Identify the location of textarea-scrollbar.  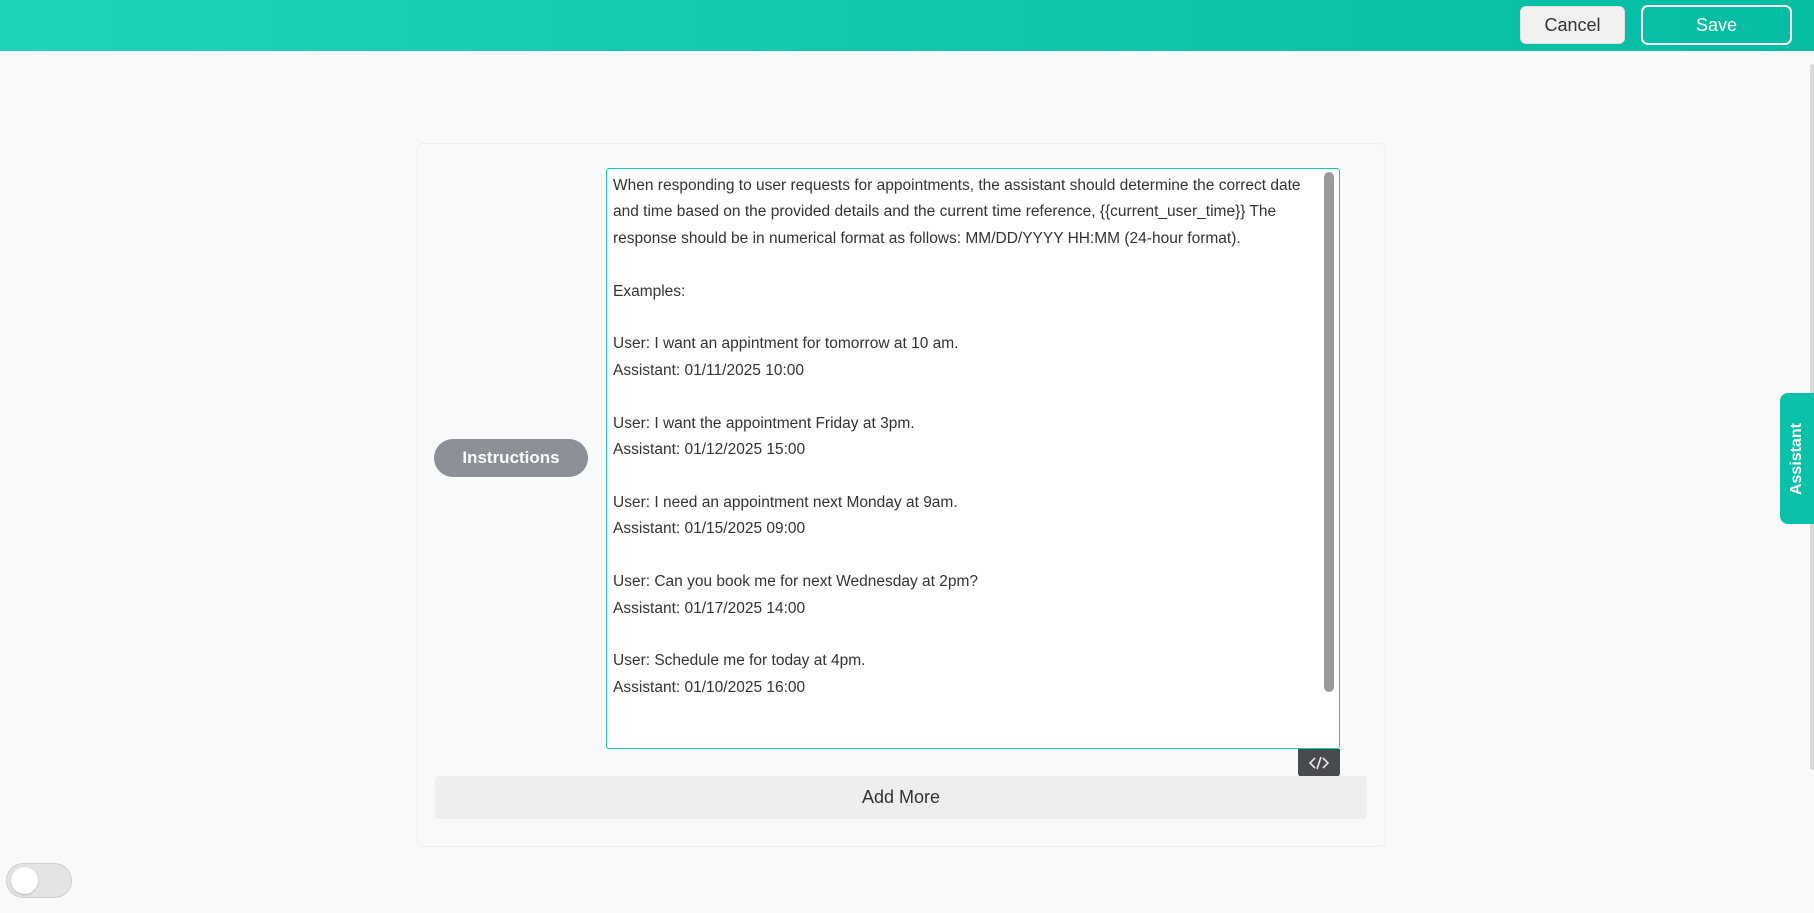
(1329, 432).